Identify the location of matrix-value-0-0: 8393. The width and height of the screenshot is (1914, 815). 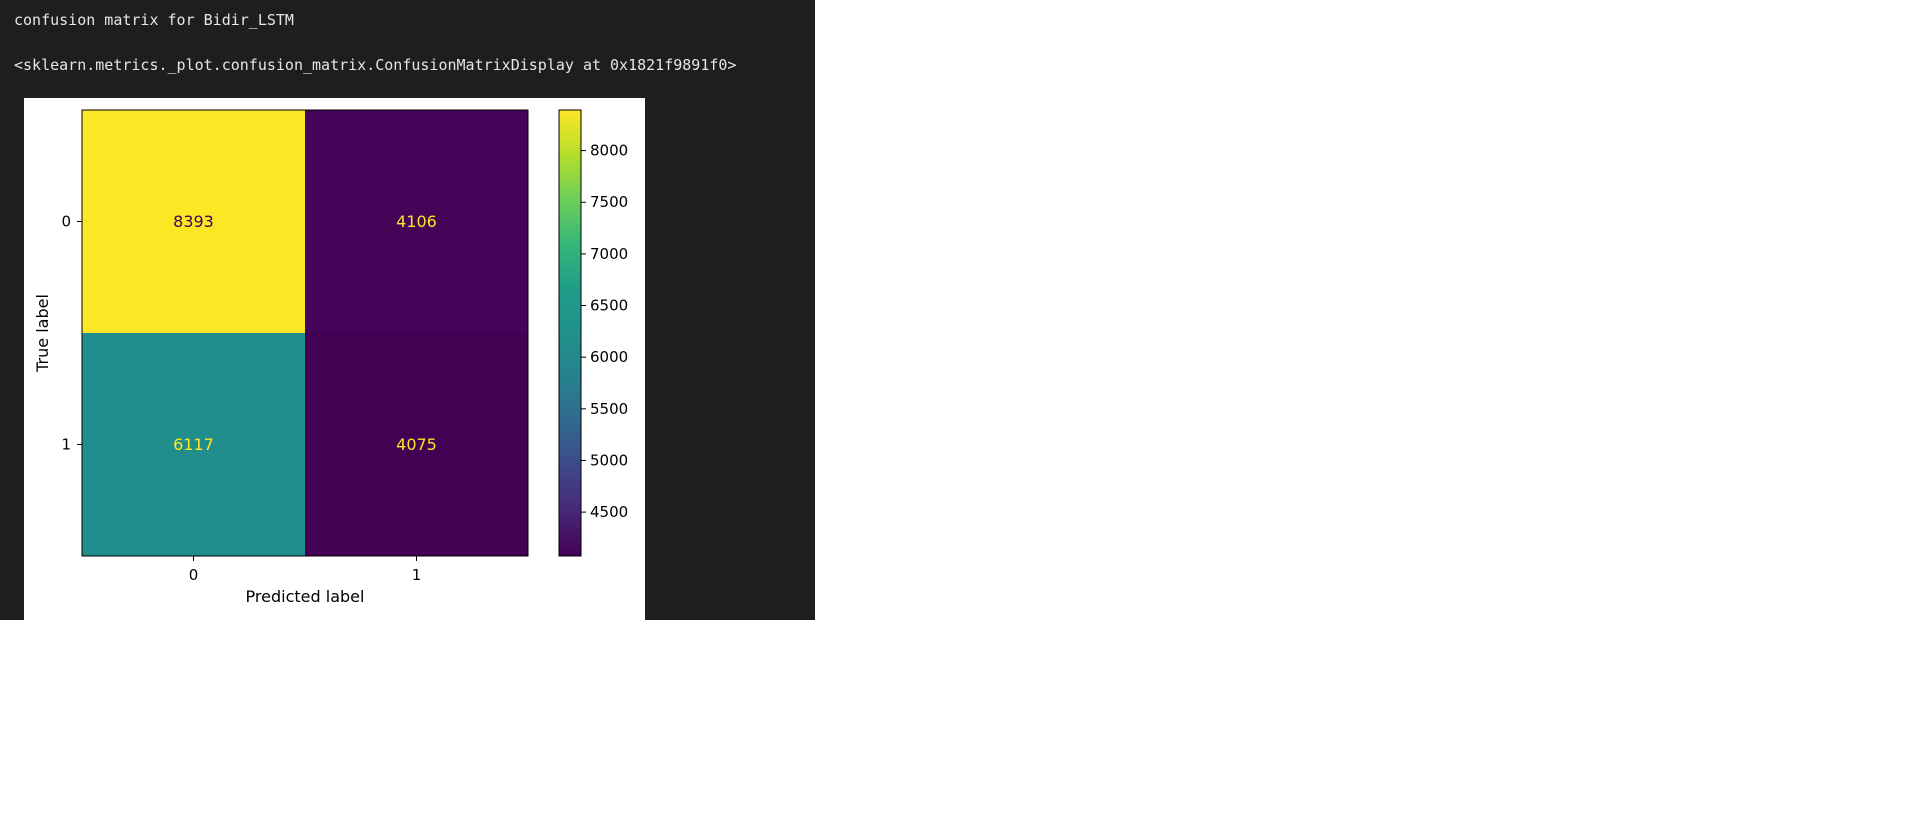
(193, 221).